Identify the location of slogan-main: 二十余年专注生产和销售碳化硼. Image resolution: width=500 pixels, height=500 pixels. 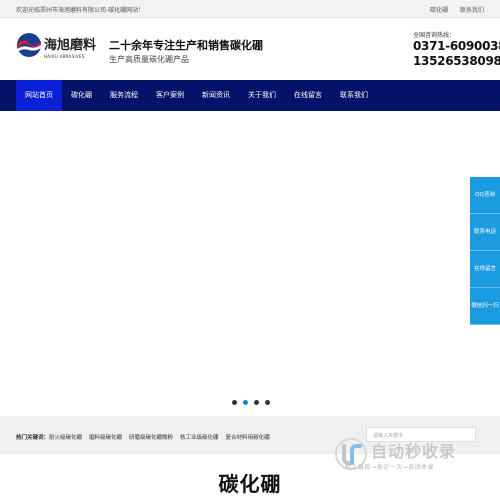
(186, 45).